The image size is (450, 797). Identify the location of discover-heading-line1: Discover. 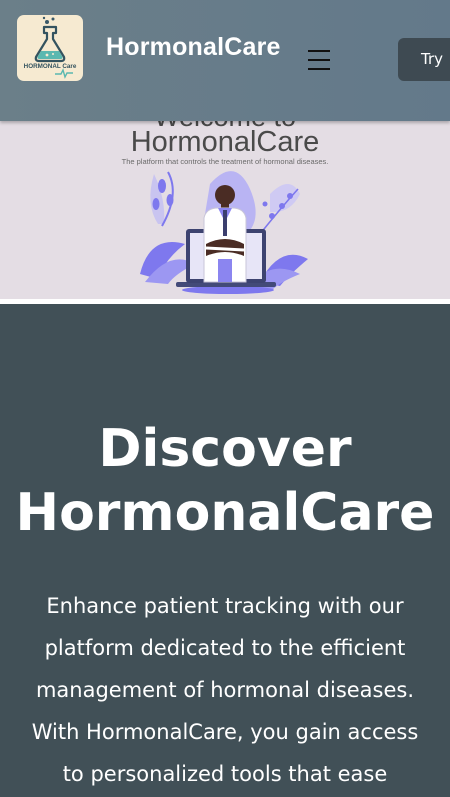
(225, 449).